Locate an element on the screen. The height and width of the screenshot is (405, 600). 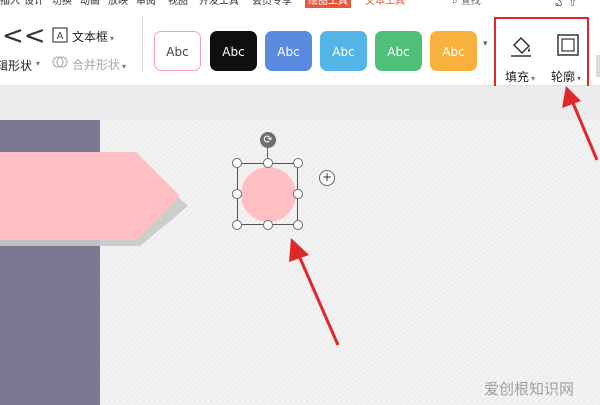
resize-handle-left is located at coordinates (237, 194).